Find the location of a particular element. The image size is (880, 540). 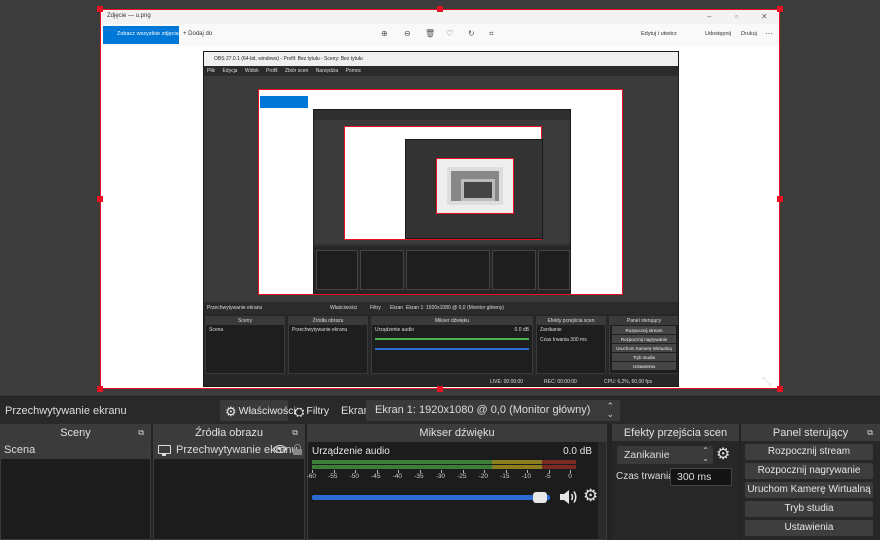

add-to-label: Dodaj do is located at coordinates (200, 34).